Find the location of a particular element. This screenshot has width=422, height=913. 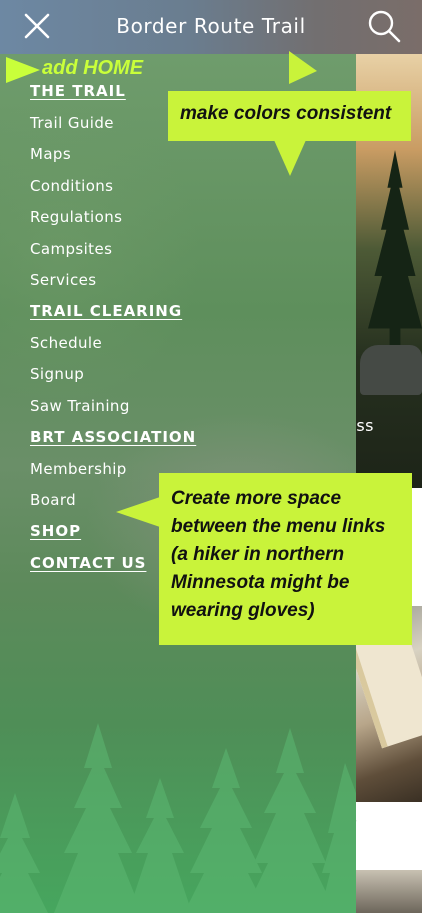

menu-link-schedule: Schedule is located at coordinates (66, 343).